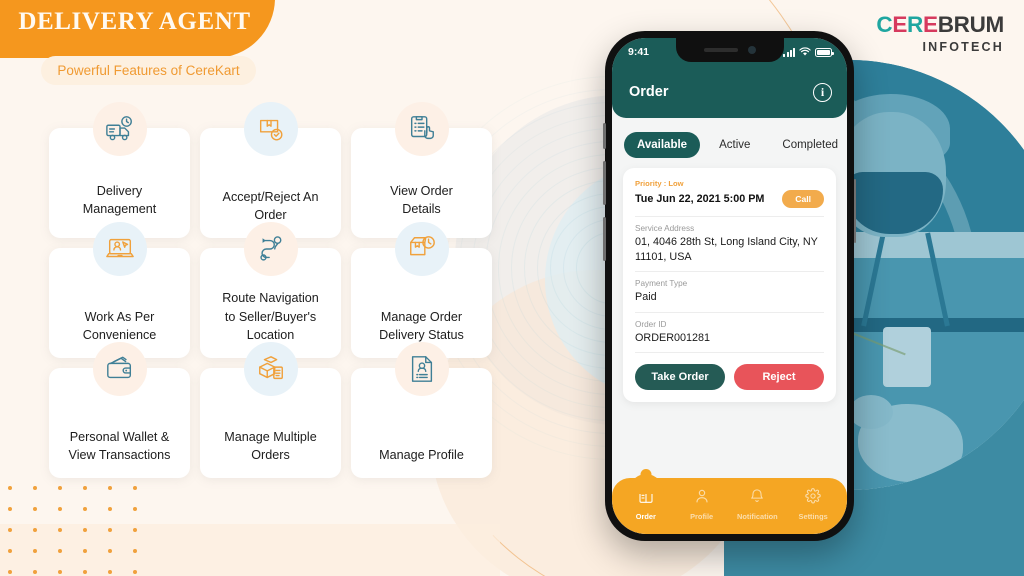 The image size is (1024, 576). Describe the element at coordinates (270, 249) in the screenshot. I see `route-pin-icon` at that location.